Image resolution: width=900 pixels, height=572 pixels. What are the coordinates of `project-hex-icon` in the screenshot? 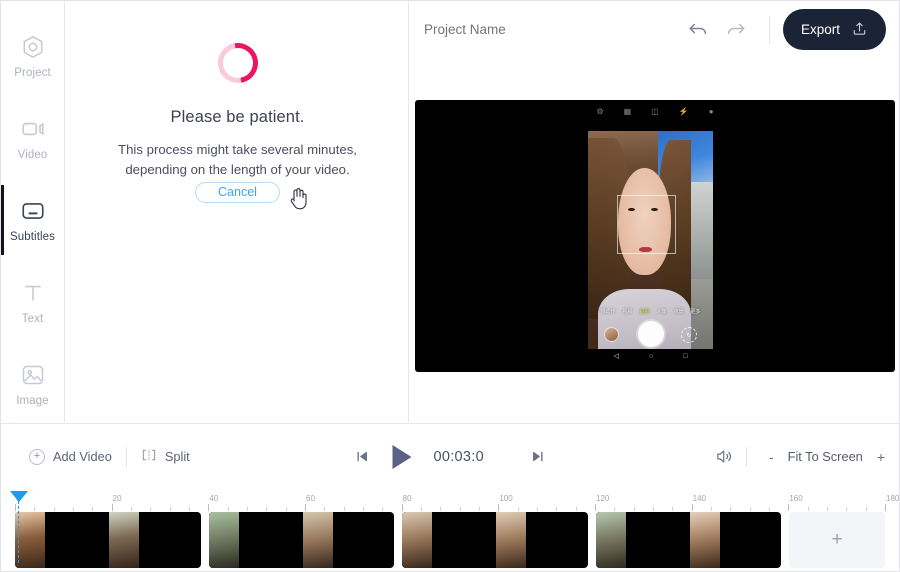 It's located at (33, 47).